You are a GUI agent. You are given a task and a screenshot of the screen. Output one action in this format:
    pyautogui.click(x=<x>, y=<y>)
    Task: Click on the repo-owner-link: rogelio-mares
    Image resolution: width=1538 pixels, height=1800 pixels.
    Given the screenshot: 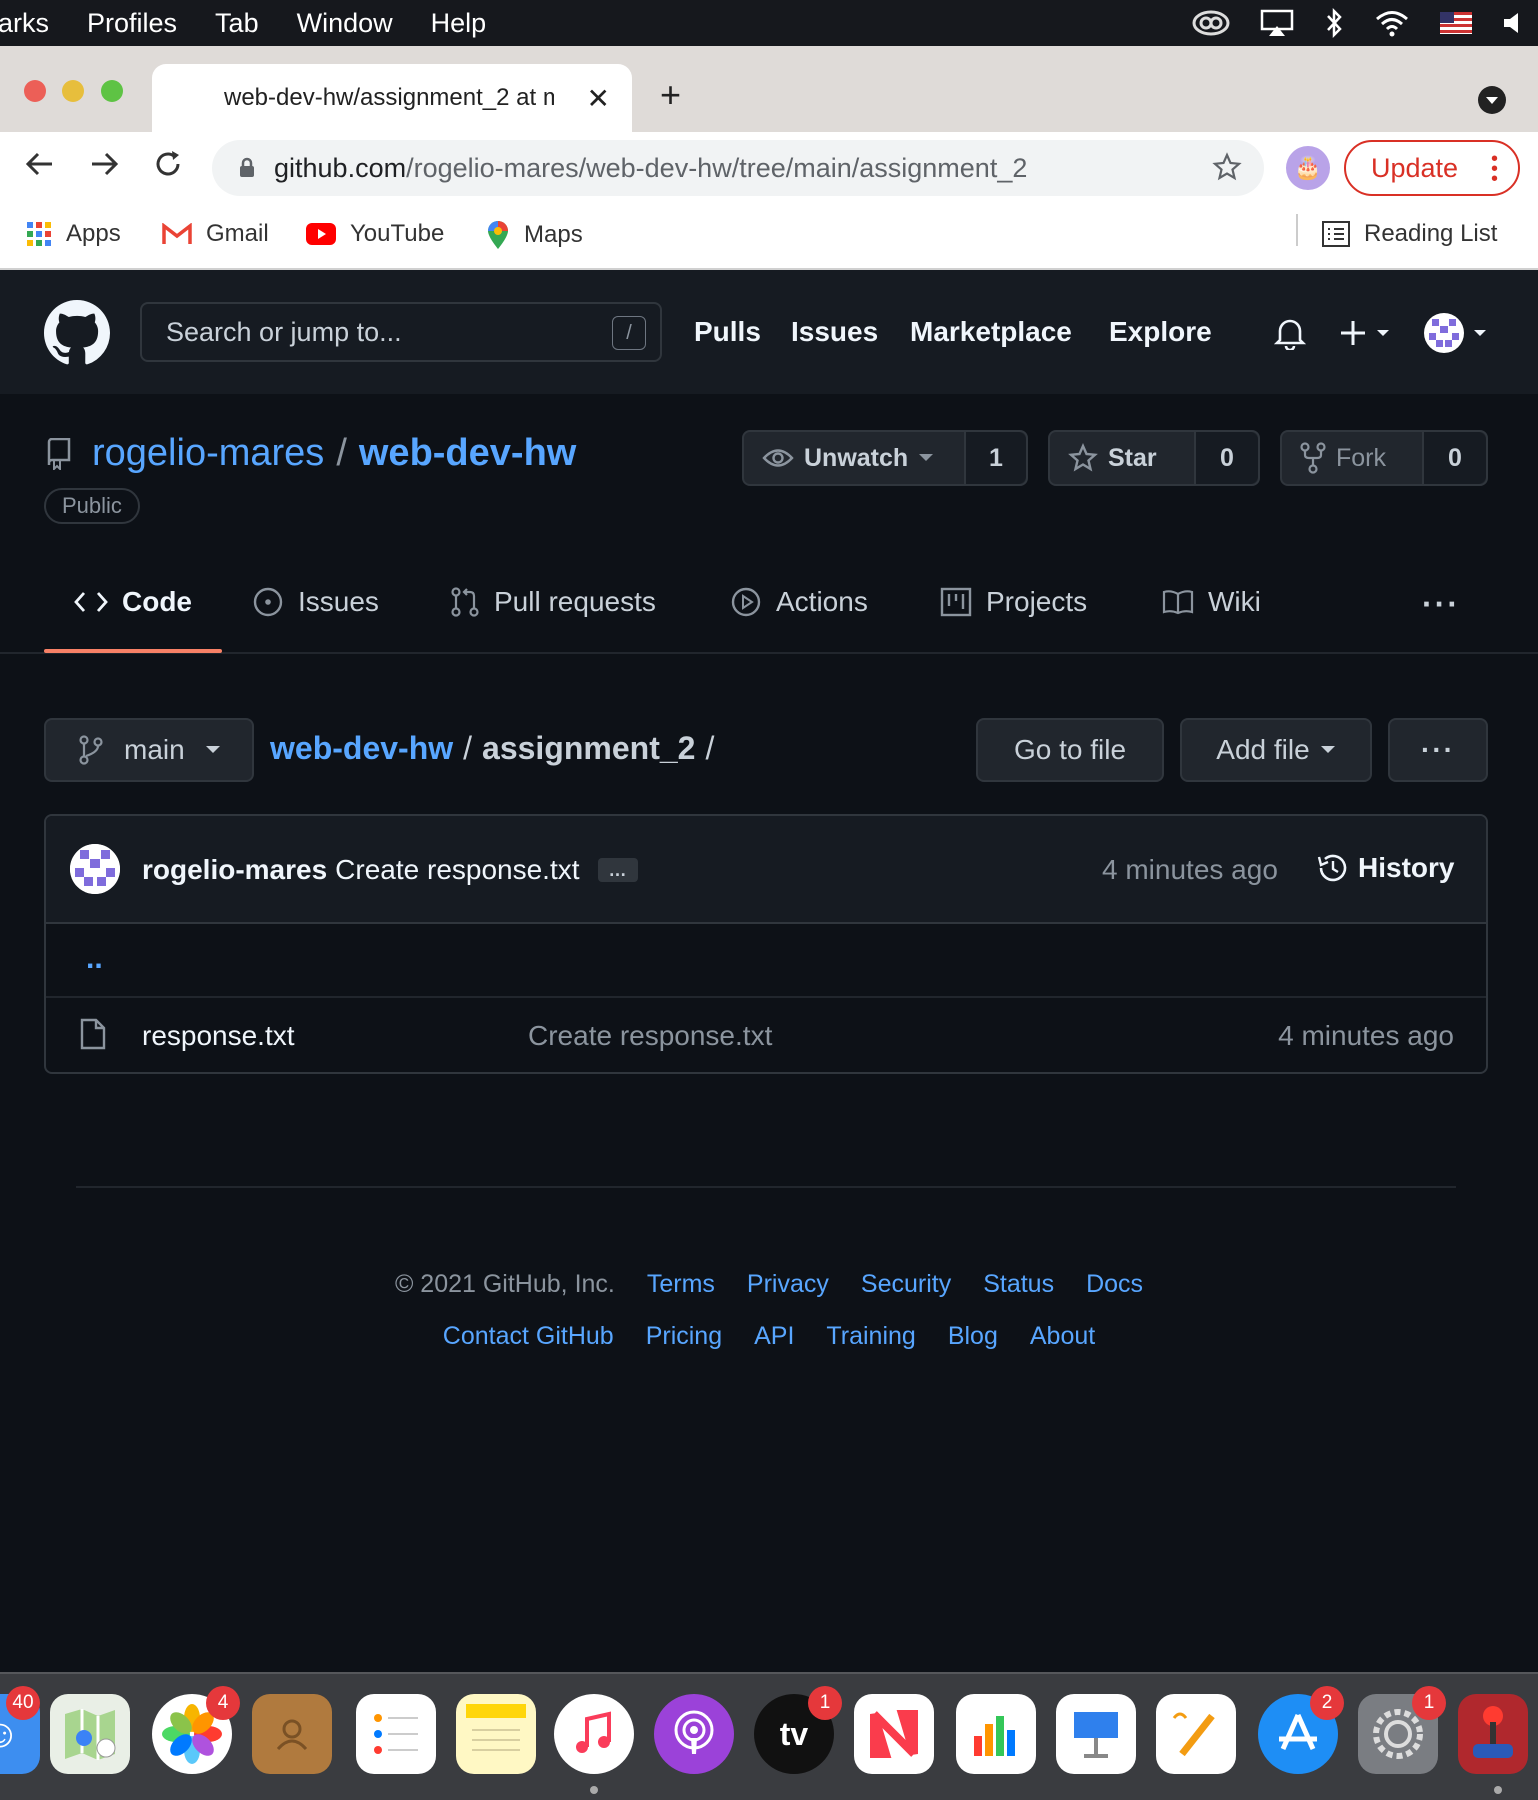 What is the action you would take?
    pyautogui.click(x=208, y=453)
    